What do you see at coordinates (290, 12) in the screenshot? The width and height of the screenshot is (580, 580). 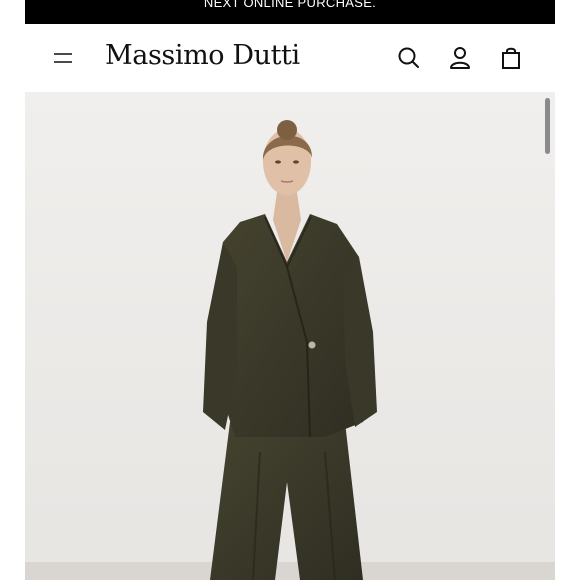 I see `promo-banner: NEXT ONLINE PURCHASE.` at bounding box center [290, 12].